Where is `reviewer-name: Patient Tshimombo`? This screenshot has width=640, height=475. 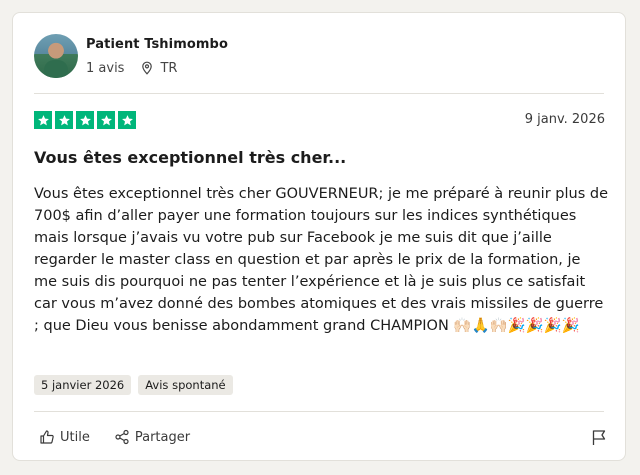
reviewer-name: Patient Tshimombo is located at coordinates (157, 44).